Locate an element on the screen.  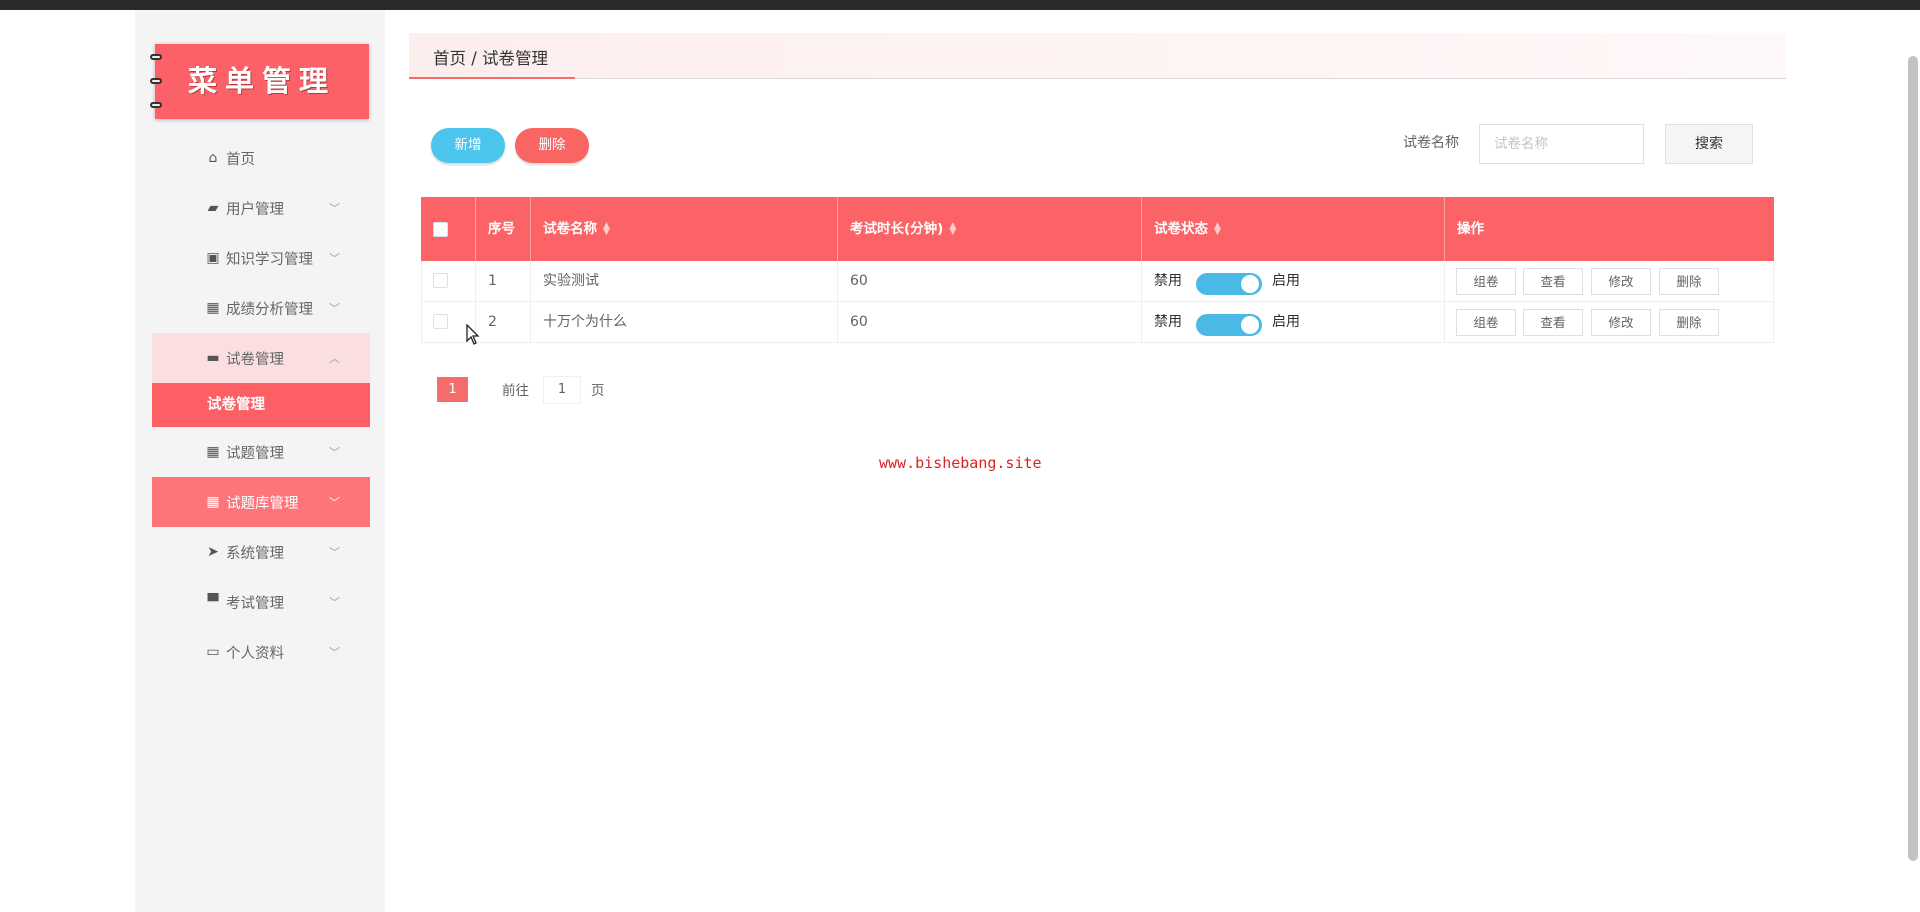
sidebar-item-scores: ▦ 成绩分析管理 ﹀ is located at coordinates (261, 308).